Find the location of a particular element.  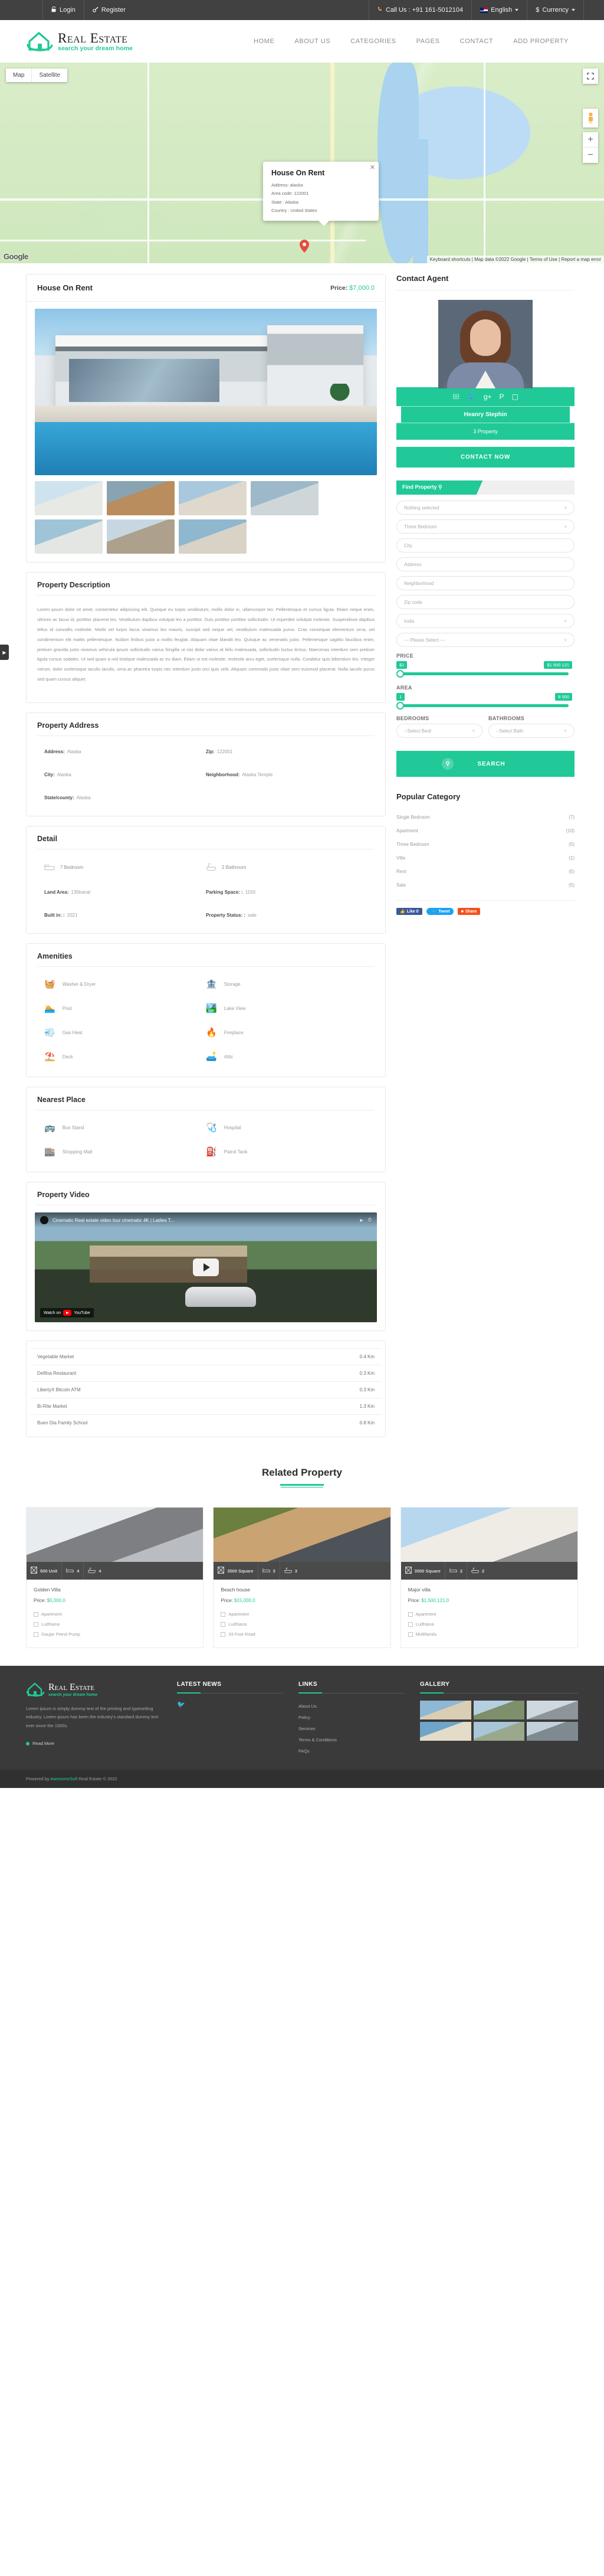

location-icon is located at coordinates (36, 1624).